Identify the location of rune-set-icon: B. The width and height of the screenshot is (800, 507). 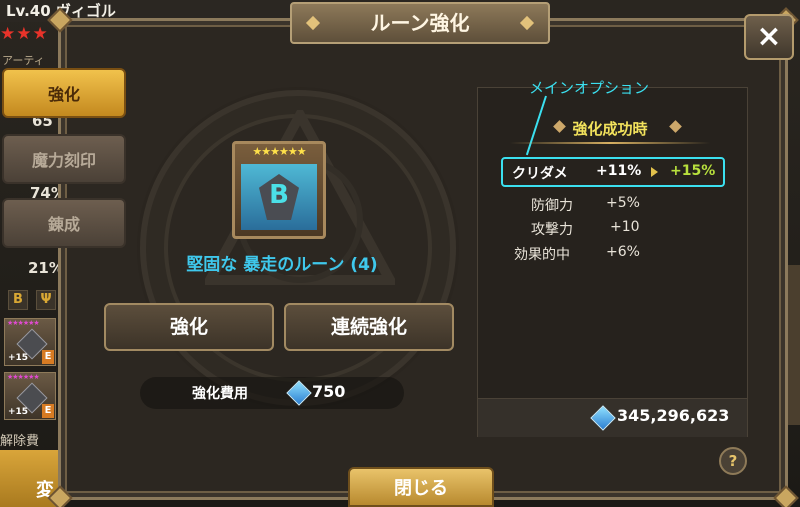
(18, 300).